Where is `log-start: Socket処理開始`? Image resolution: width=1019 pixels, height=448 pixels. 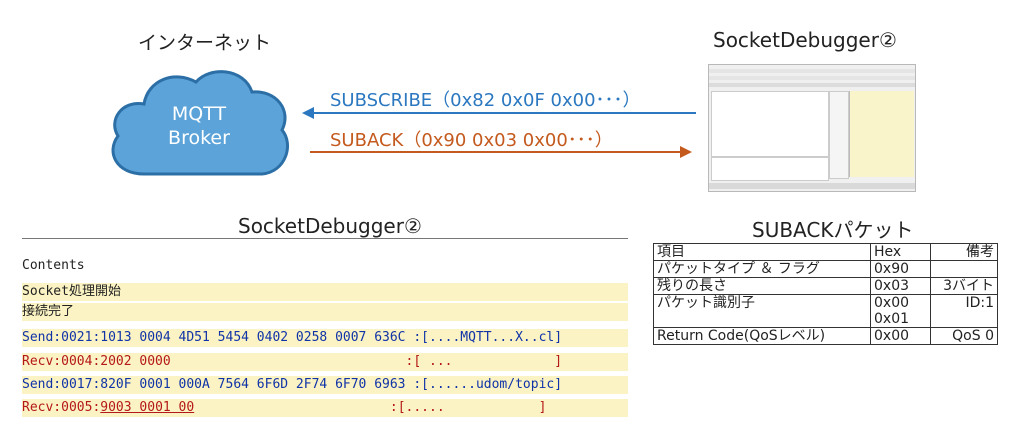 log-start: Socket処理開始 is located at coordinates (325, 292).